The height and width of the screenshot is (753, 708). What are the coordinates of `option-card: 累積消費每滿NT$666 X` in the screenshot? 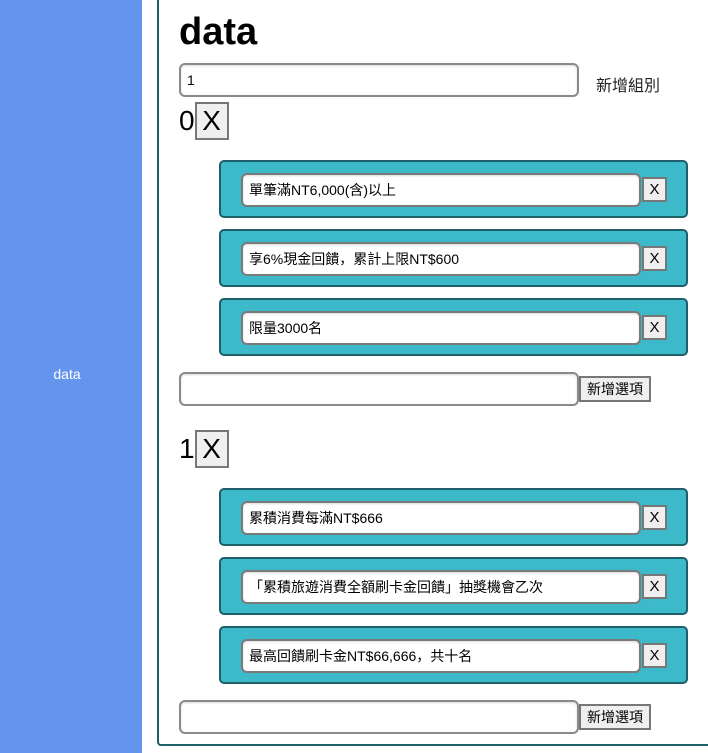 It's located at (453, 517).